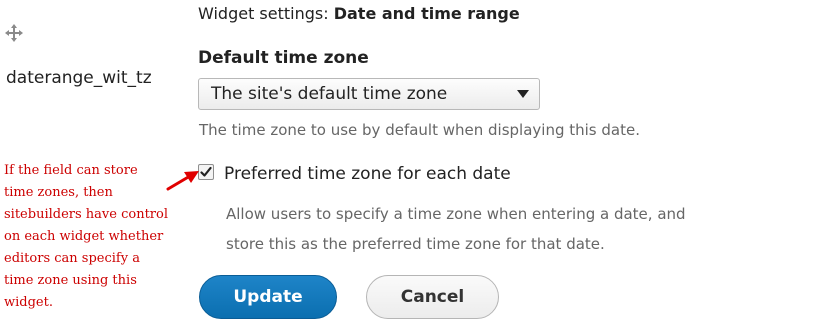 This screenshot has width=826, height=336. I want to click on annotation-arrow-icon, so click(182, 181).